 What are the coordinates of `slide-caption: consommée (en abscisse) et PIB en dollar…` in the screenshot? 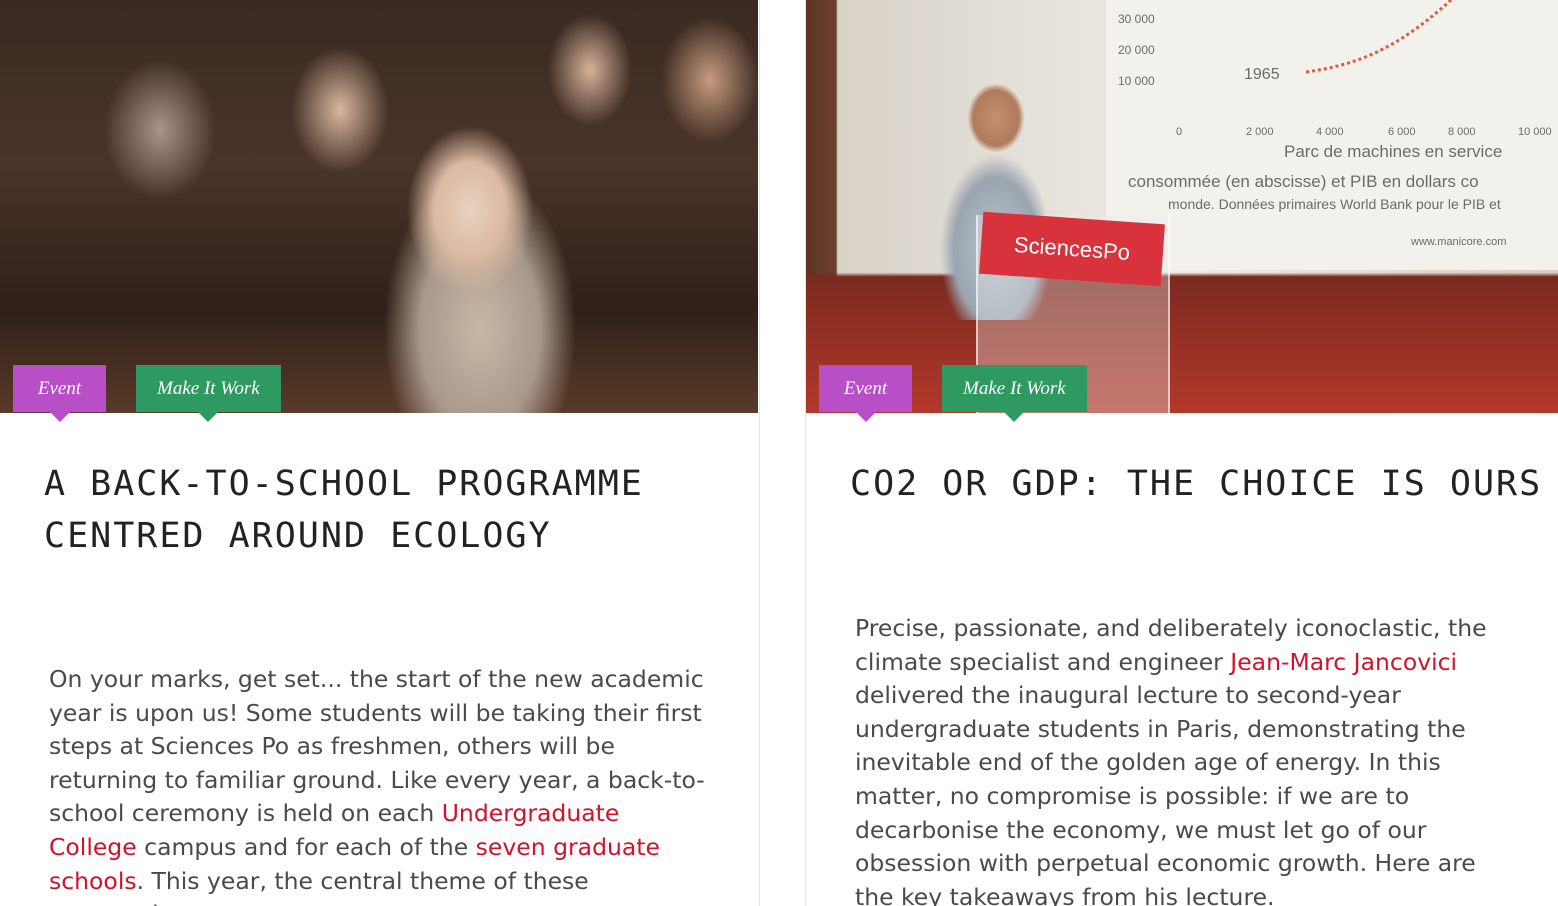 It's located at (1303, 181).